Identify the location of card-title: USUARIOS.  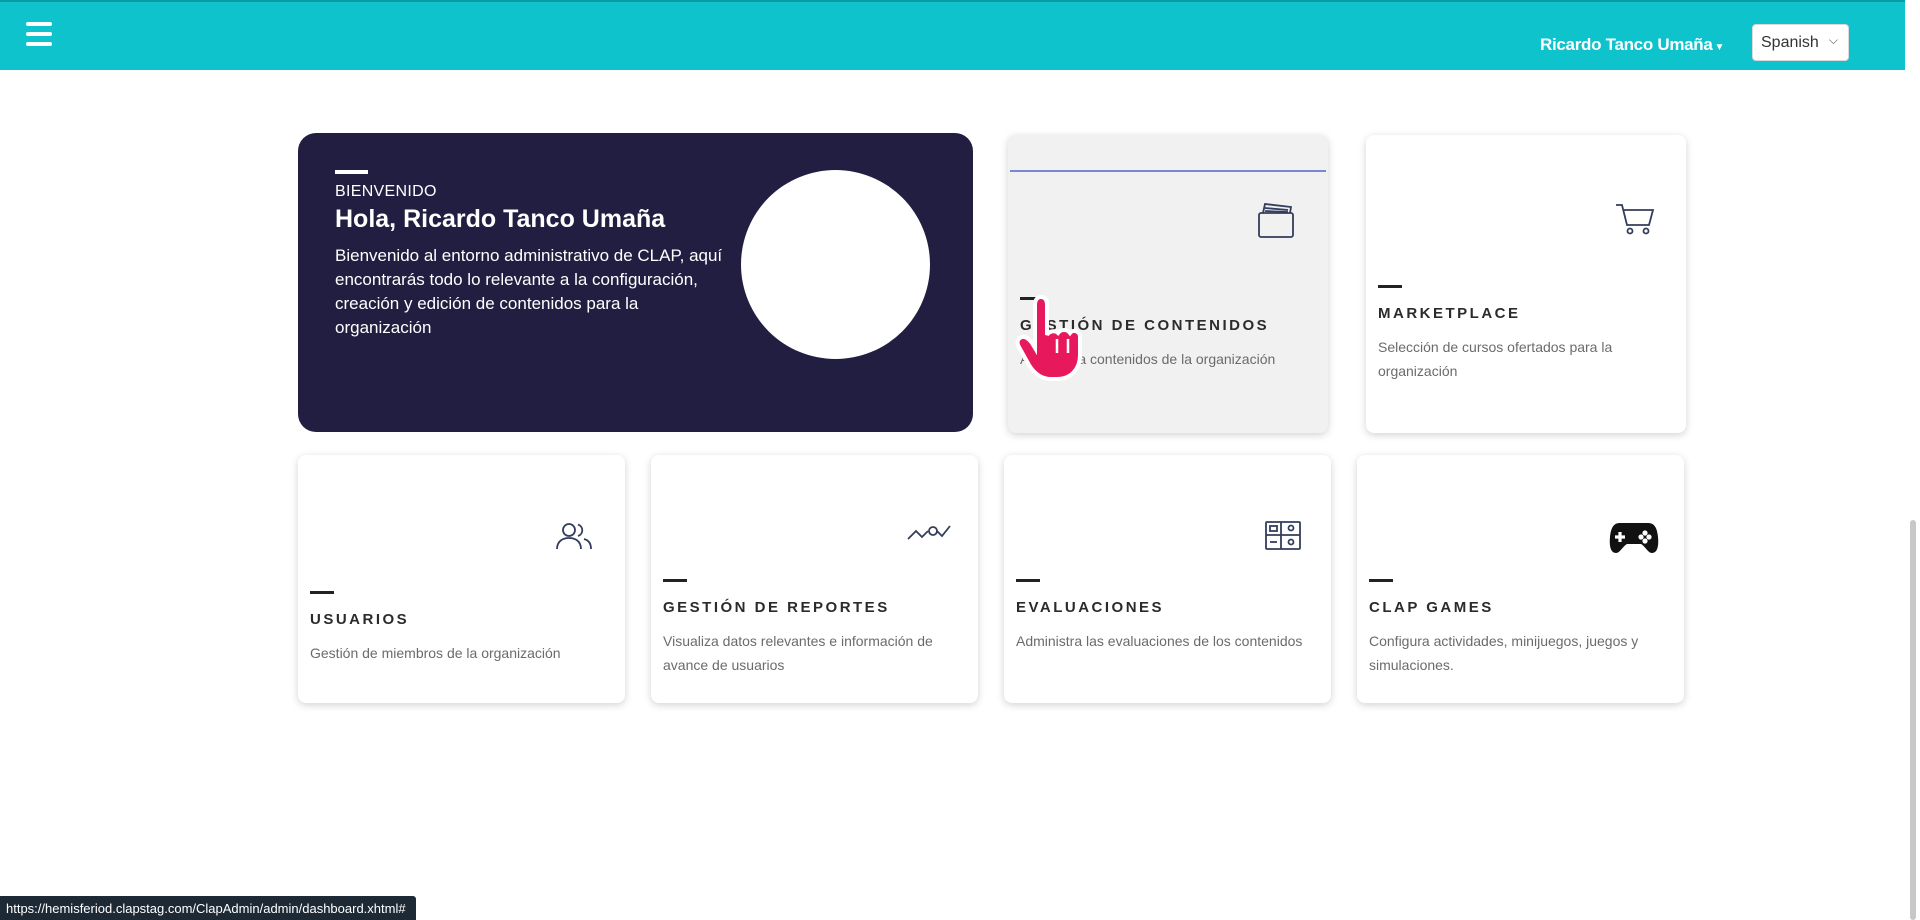
(360, 619).